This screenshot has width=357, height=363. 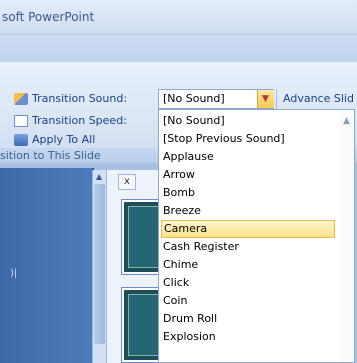 What do you see at coordinates (127, 182) in the screenshot?
I see `close-pane-button: x` at bounding box center [127, 182].